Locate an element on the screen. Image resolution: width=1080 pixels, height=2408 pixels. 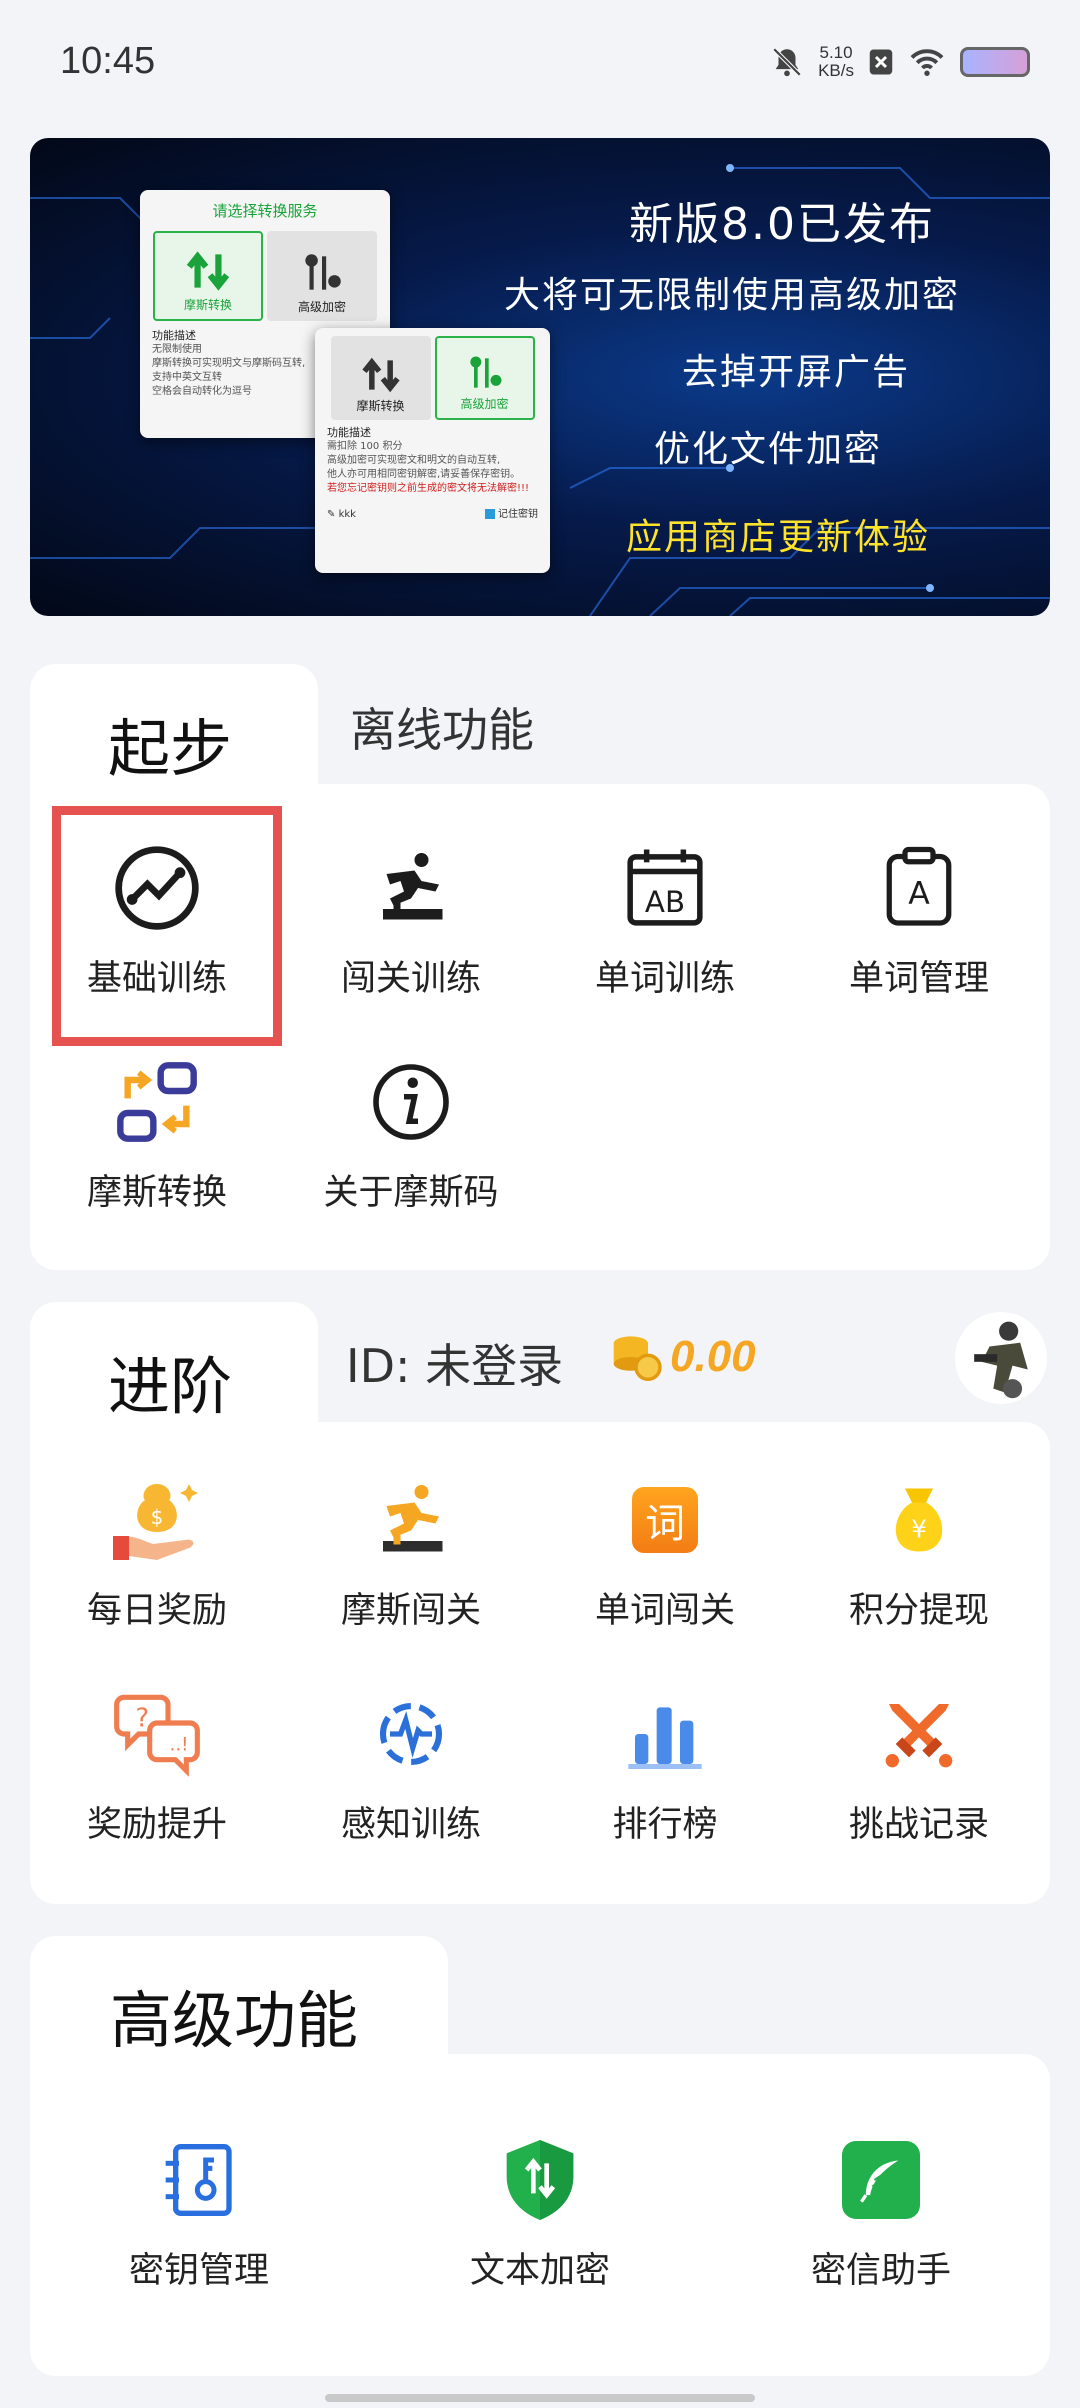
ab-calendar-icon: AB is located at coordinates (665, 887).